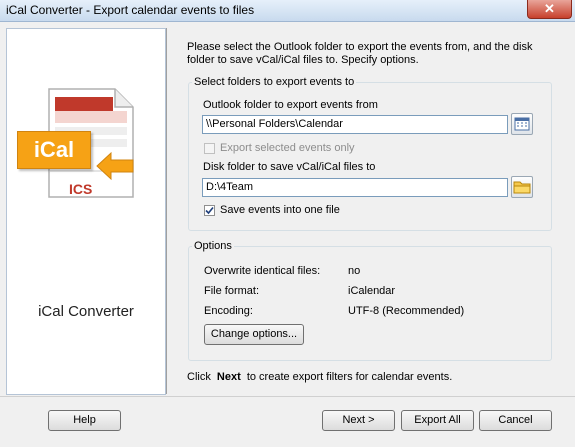 Image resolution: width=575 pixels, height=447 pixels. I want to click on arrow-icon, so click(115, 166).